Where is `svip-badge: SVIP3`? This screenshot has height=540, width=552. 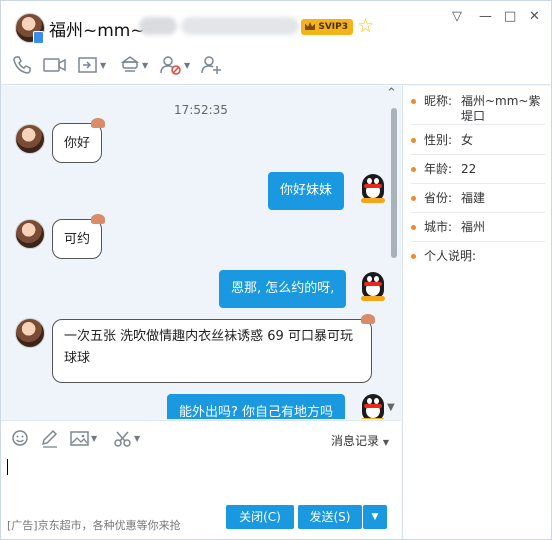 svip-badge: SVIP3 is located at coordinates (327, 27).